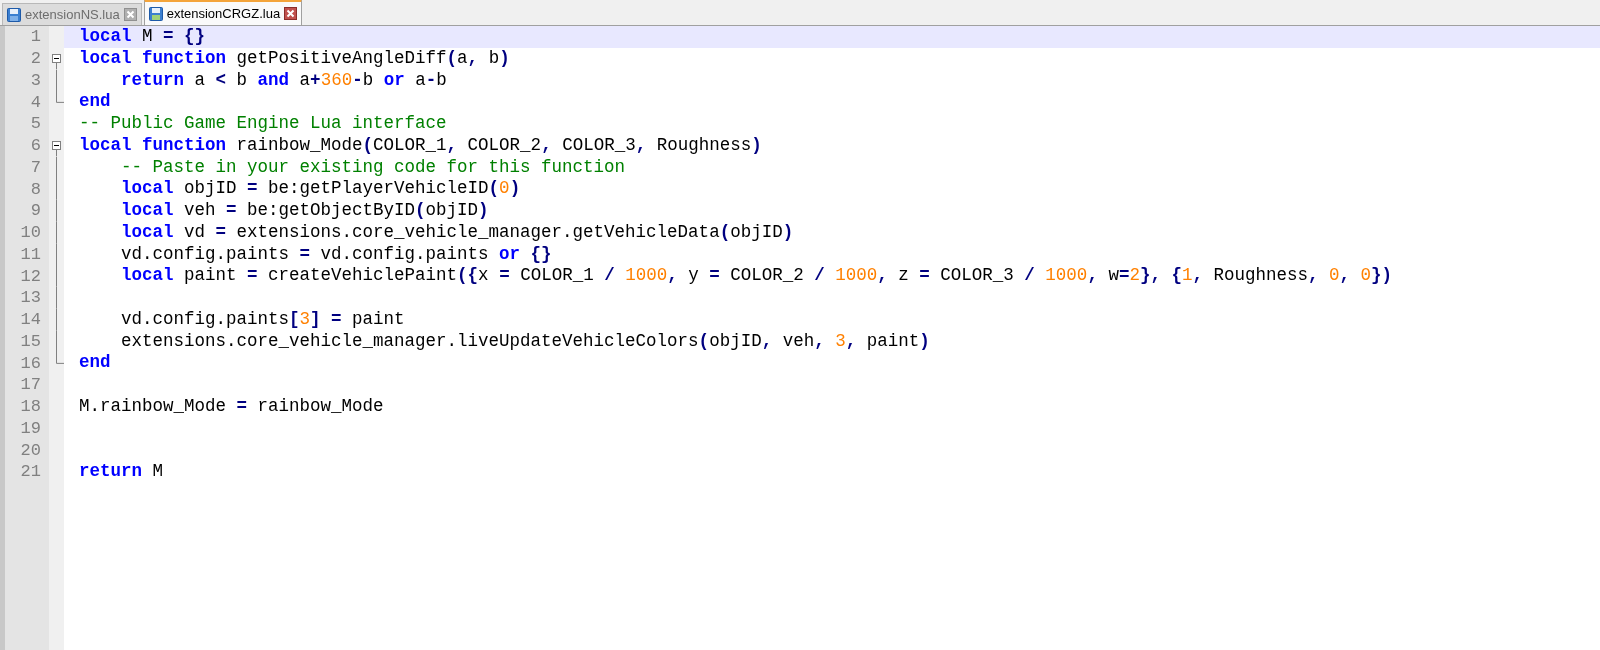 Image resolution: width=1600 pixels, height=650 pixels. What do you see at coordinates (231, 406) in the screenshot?
I see `code-line: M.rainbow_Mode = rainbow_Mode` at bounding box center [231, 406].